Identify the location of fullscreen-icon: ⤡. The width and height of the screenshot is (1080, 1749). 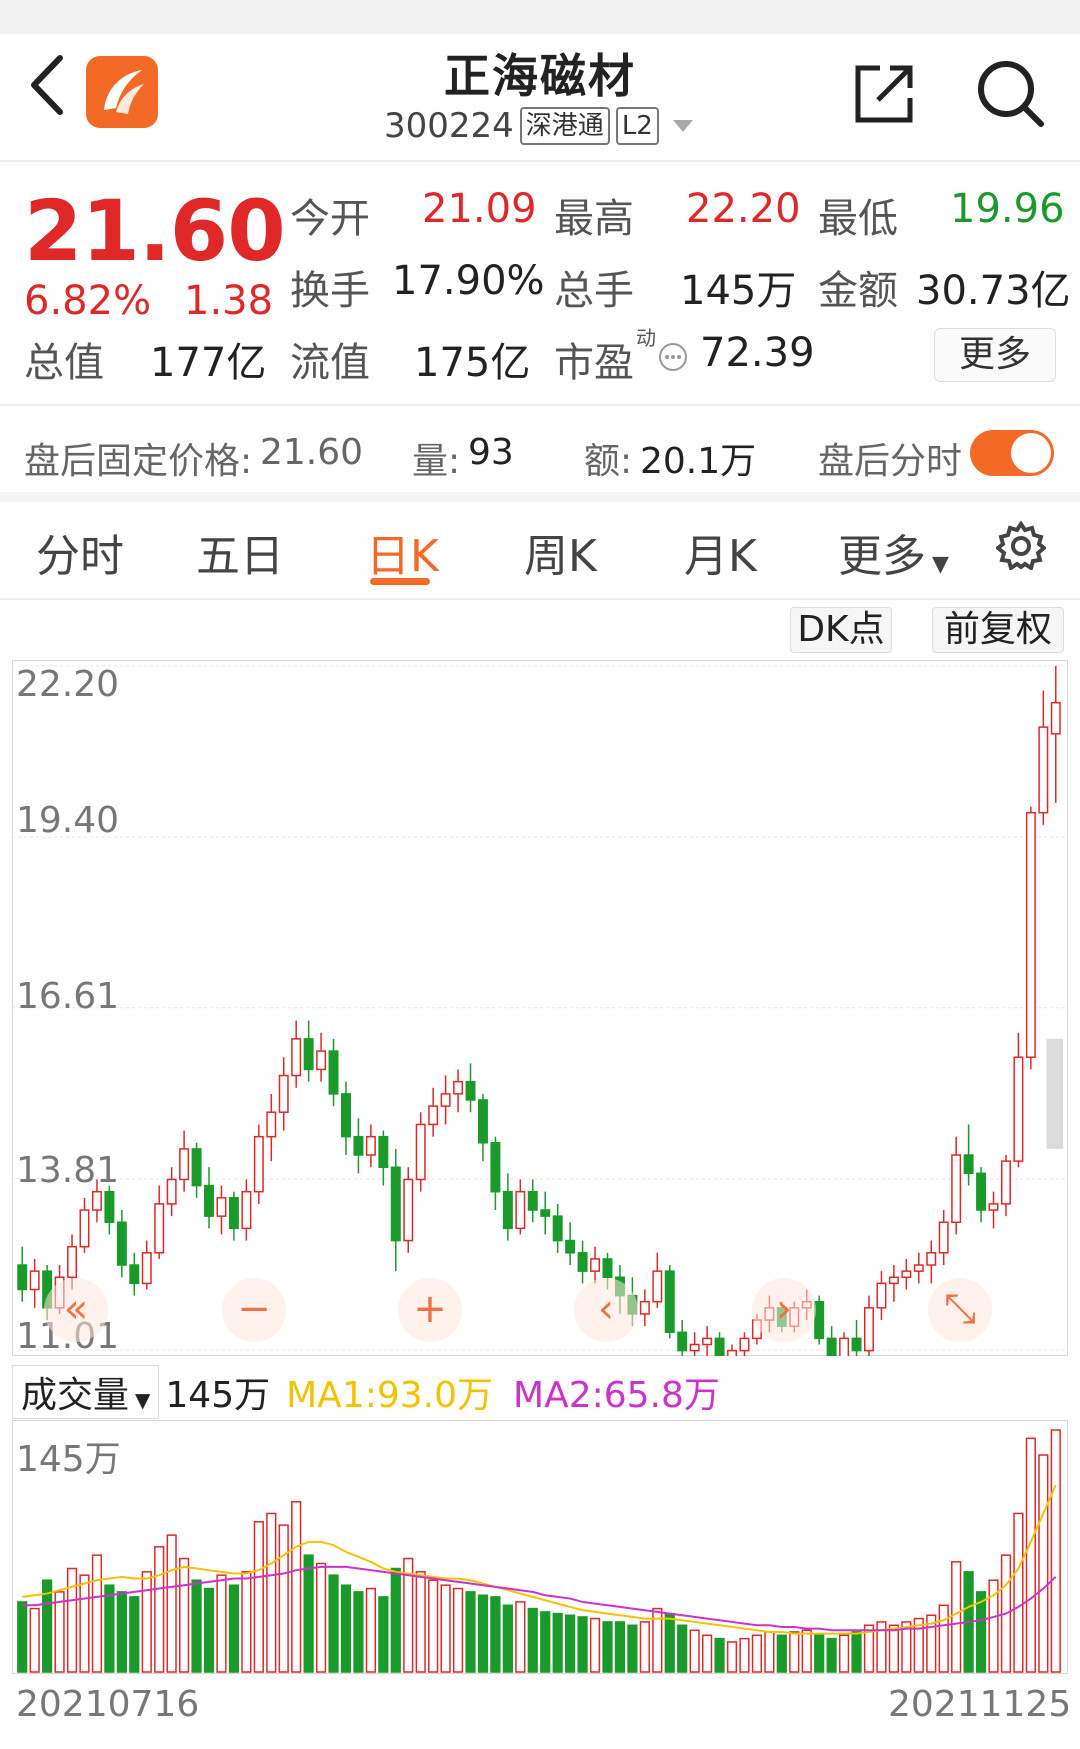
(960, 1310).